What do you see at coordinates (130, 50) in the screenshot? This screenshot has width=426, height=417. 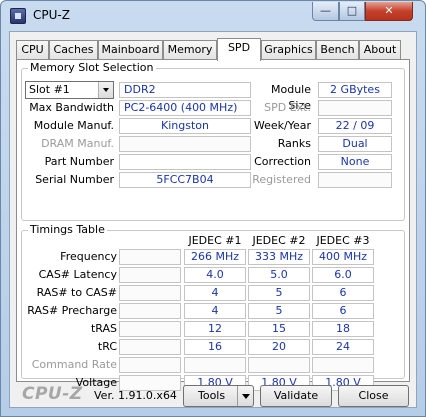 I see `tab-mainboard: Mainboard` at bounding box center [130, 50].